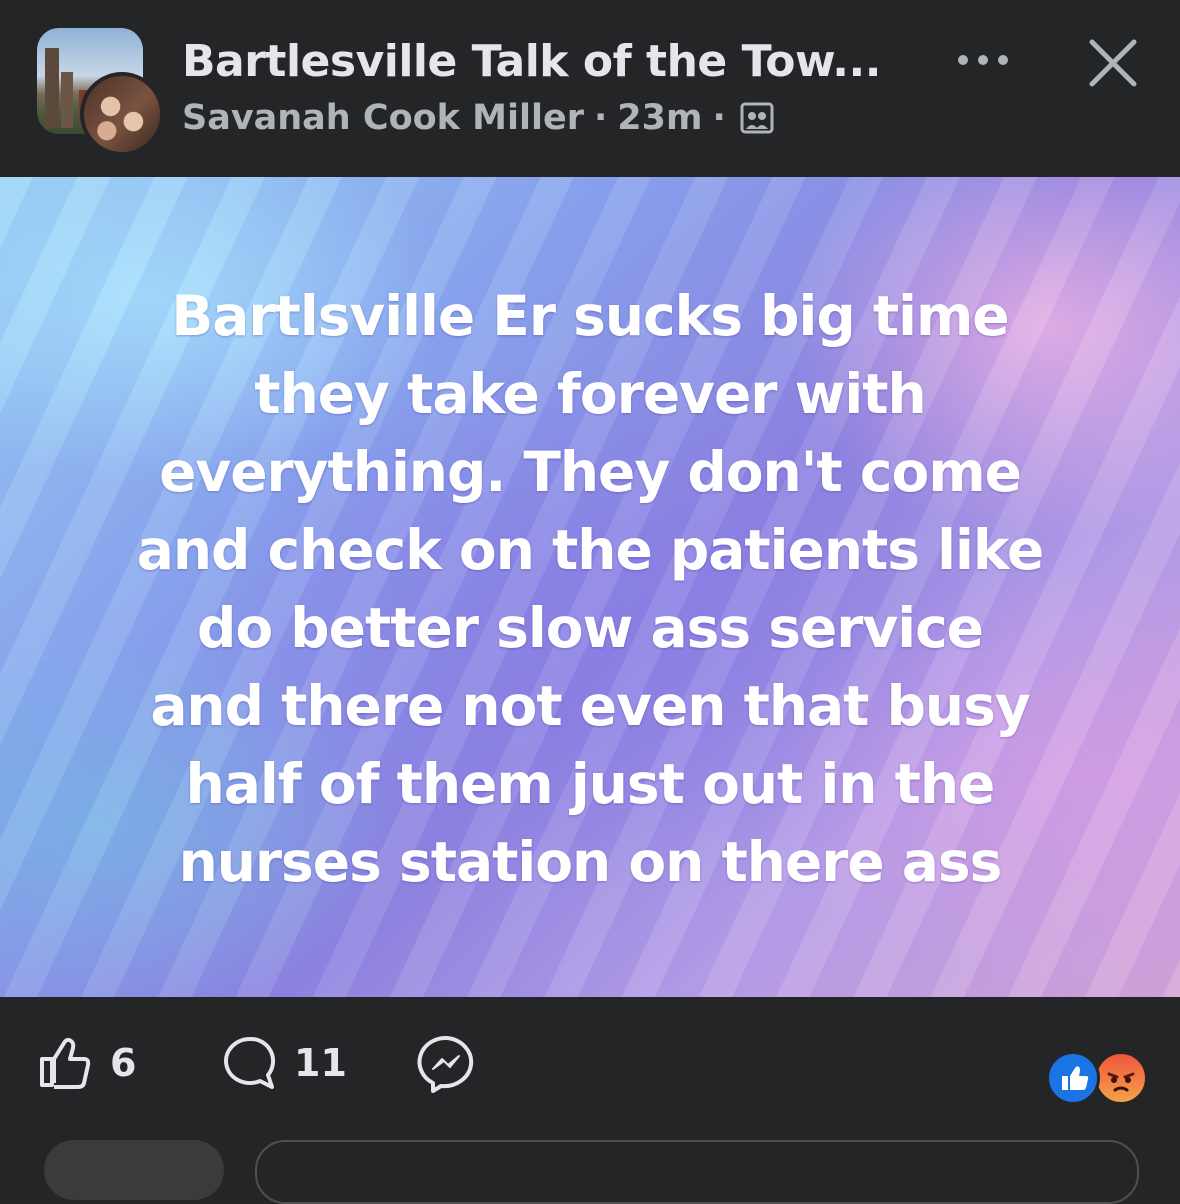 This screenshot has height=1204, width=1180. Describe the element at coordinates (320, 1063) in the screenshot. I see `comment-count: 11` at that location.